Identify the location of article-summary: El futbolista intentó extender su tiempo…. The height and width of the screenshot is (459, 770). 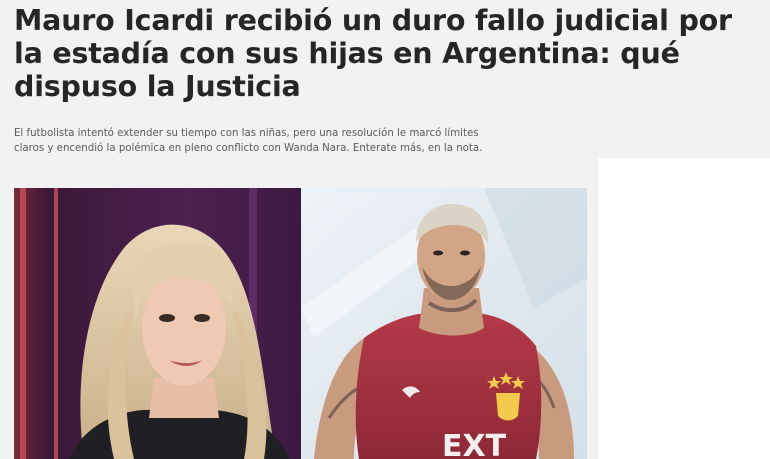
(248, 141).